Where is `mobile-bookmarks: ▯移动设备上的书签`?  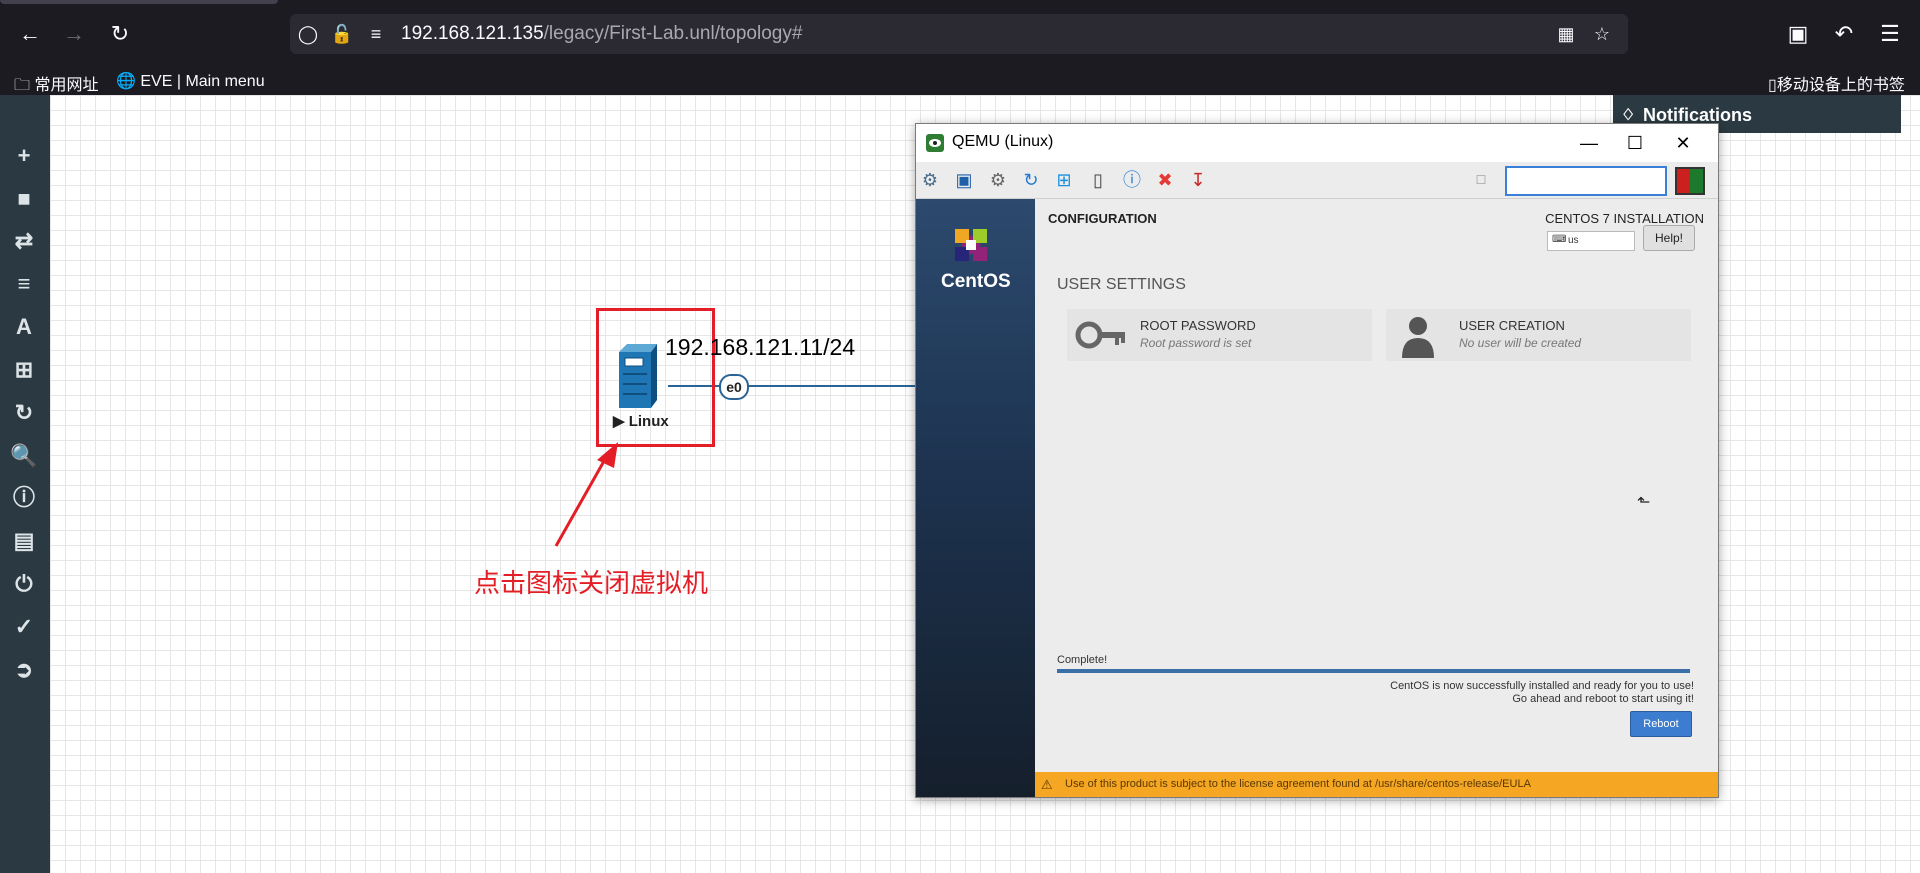 mobile-bookmarks: ▯移动设备上的书签 is located at coordinates (1836, 83).